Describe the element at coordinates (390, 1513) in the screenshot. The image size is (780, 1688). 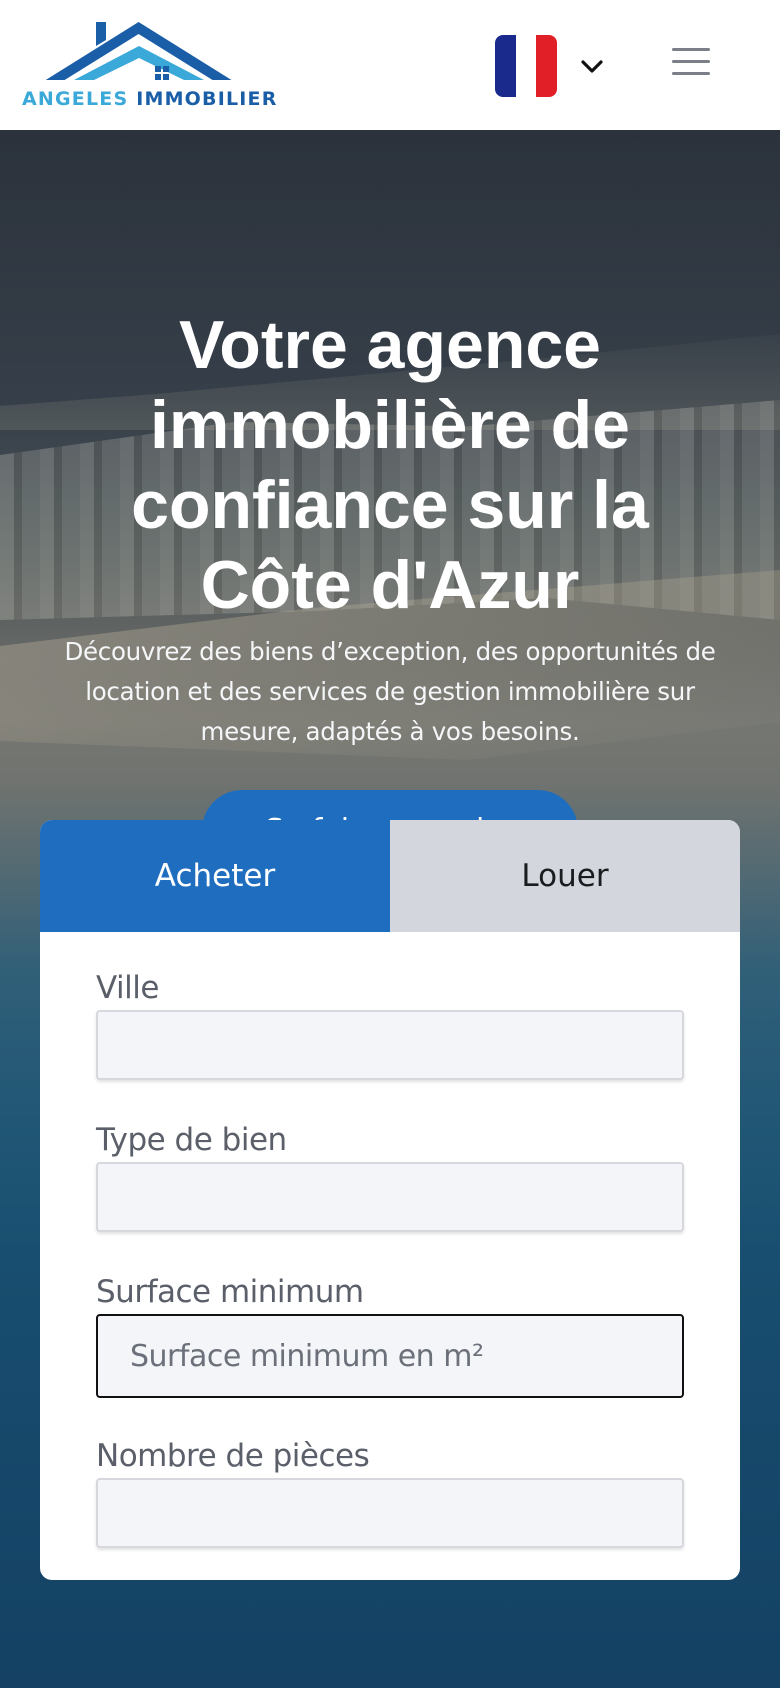
I see `rooms-select` at that location.